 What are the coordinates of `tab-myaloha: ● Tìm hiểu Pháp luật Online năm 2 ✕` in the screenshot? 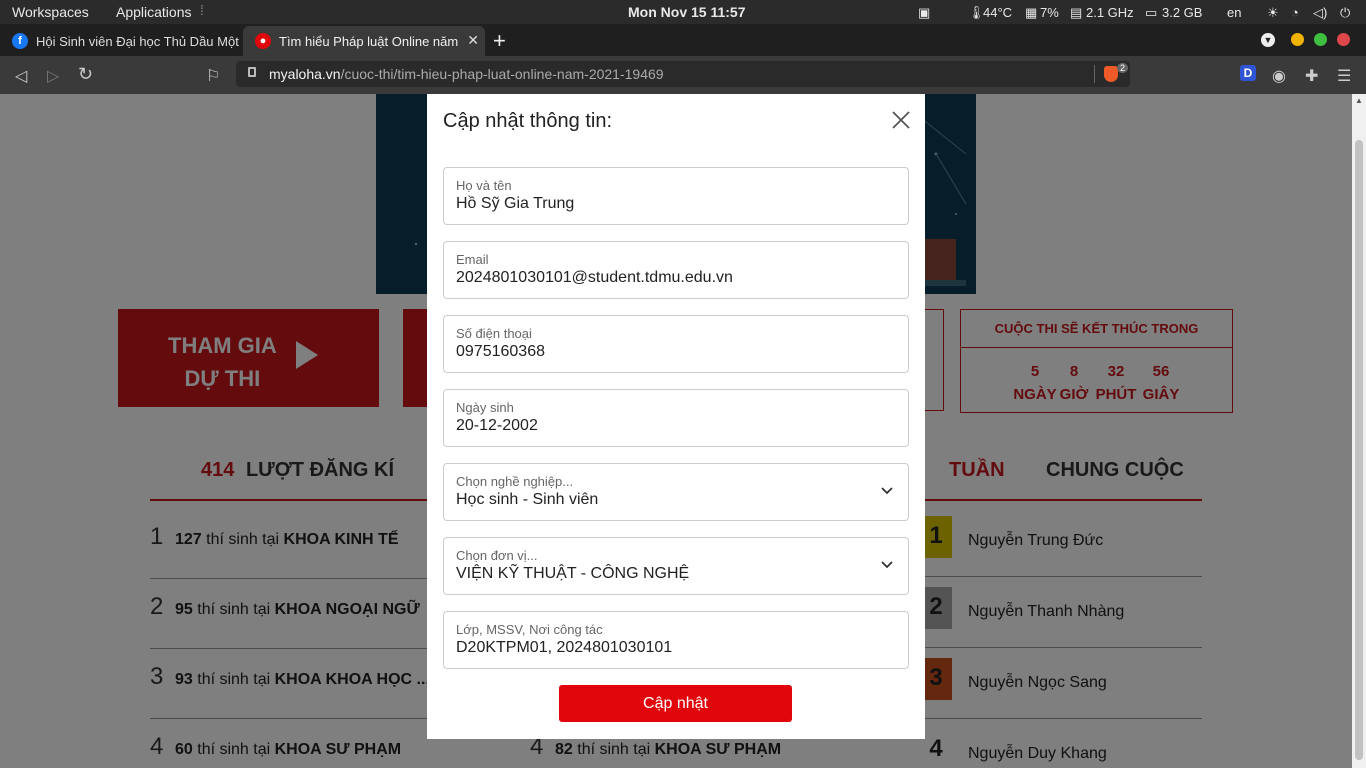 It's located at (364, 41).